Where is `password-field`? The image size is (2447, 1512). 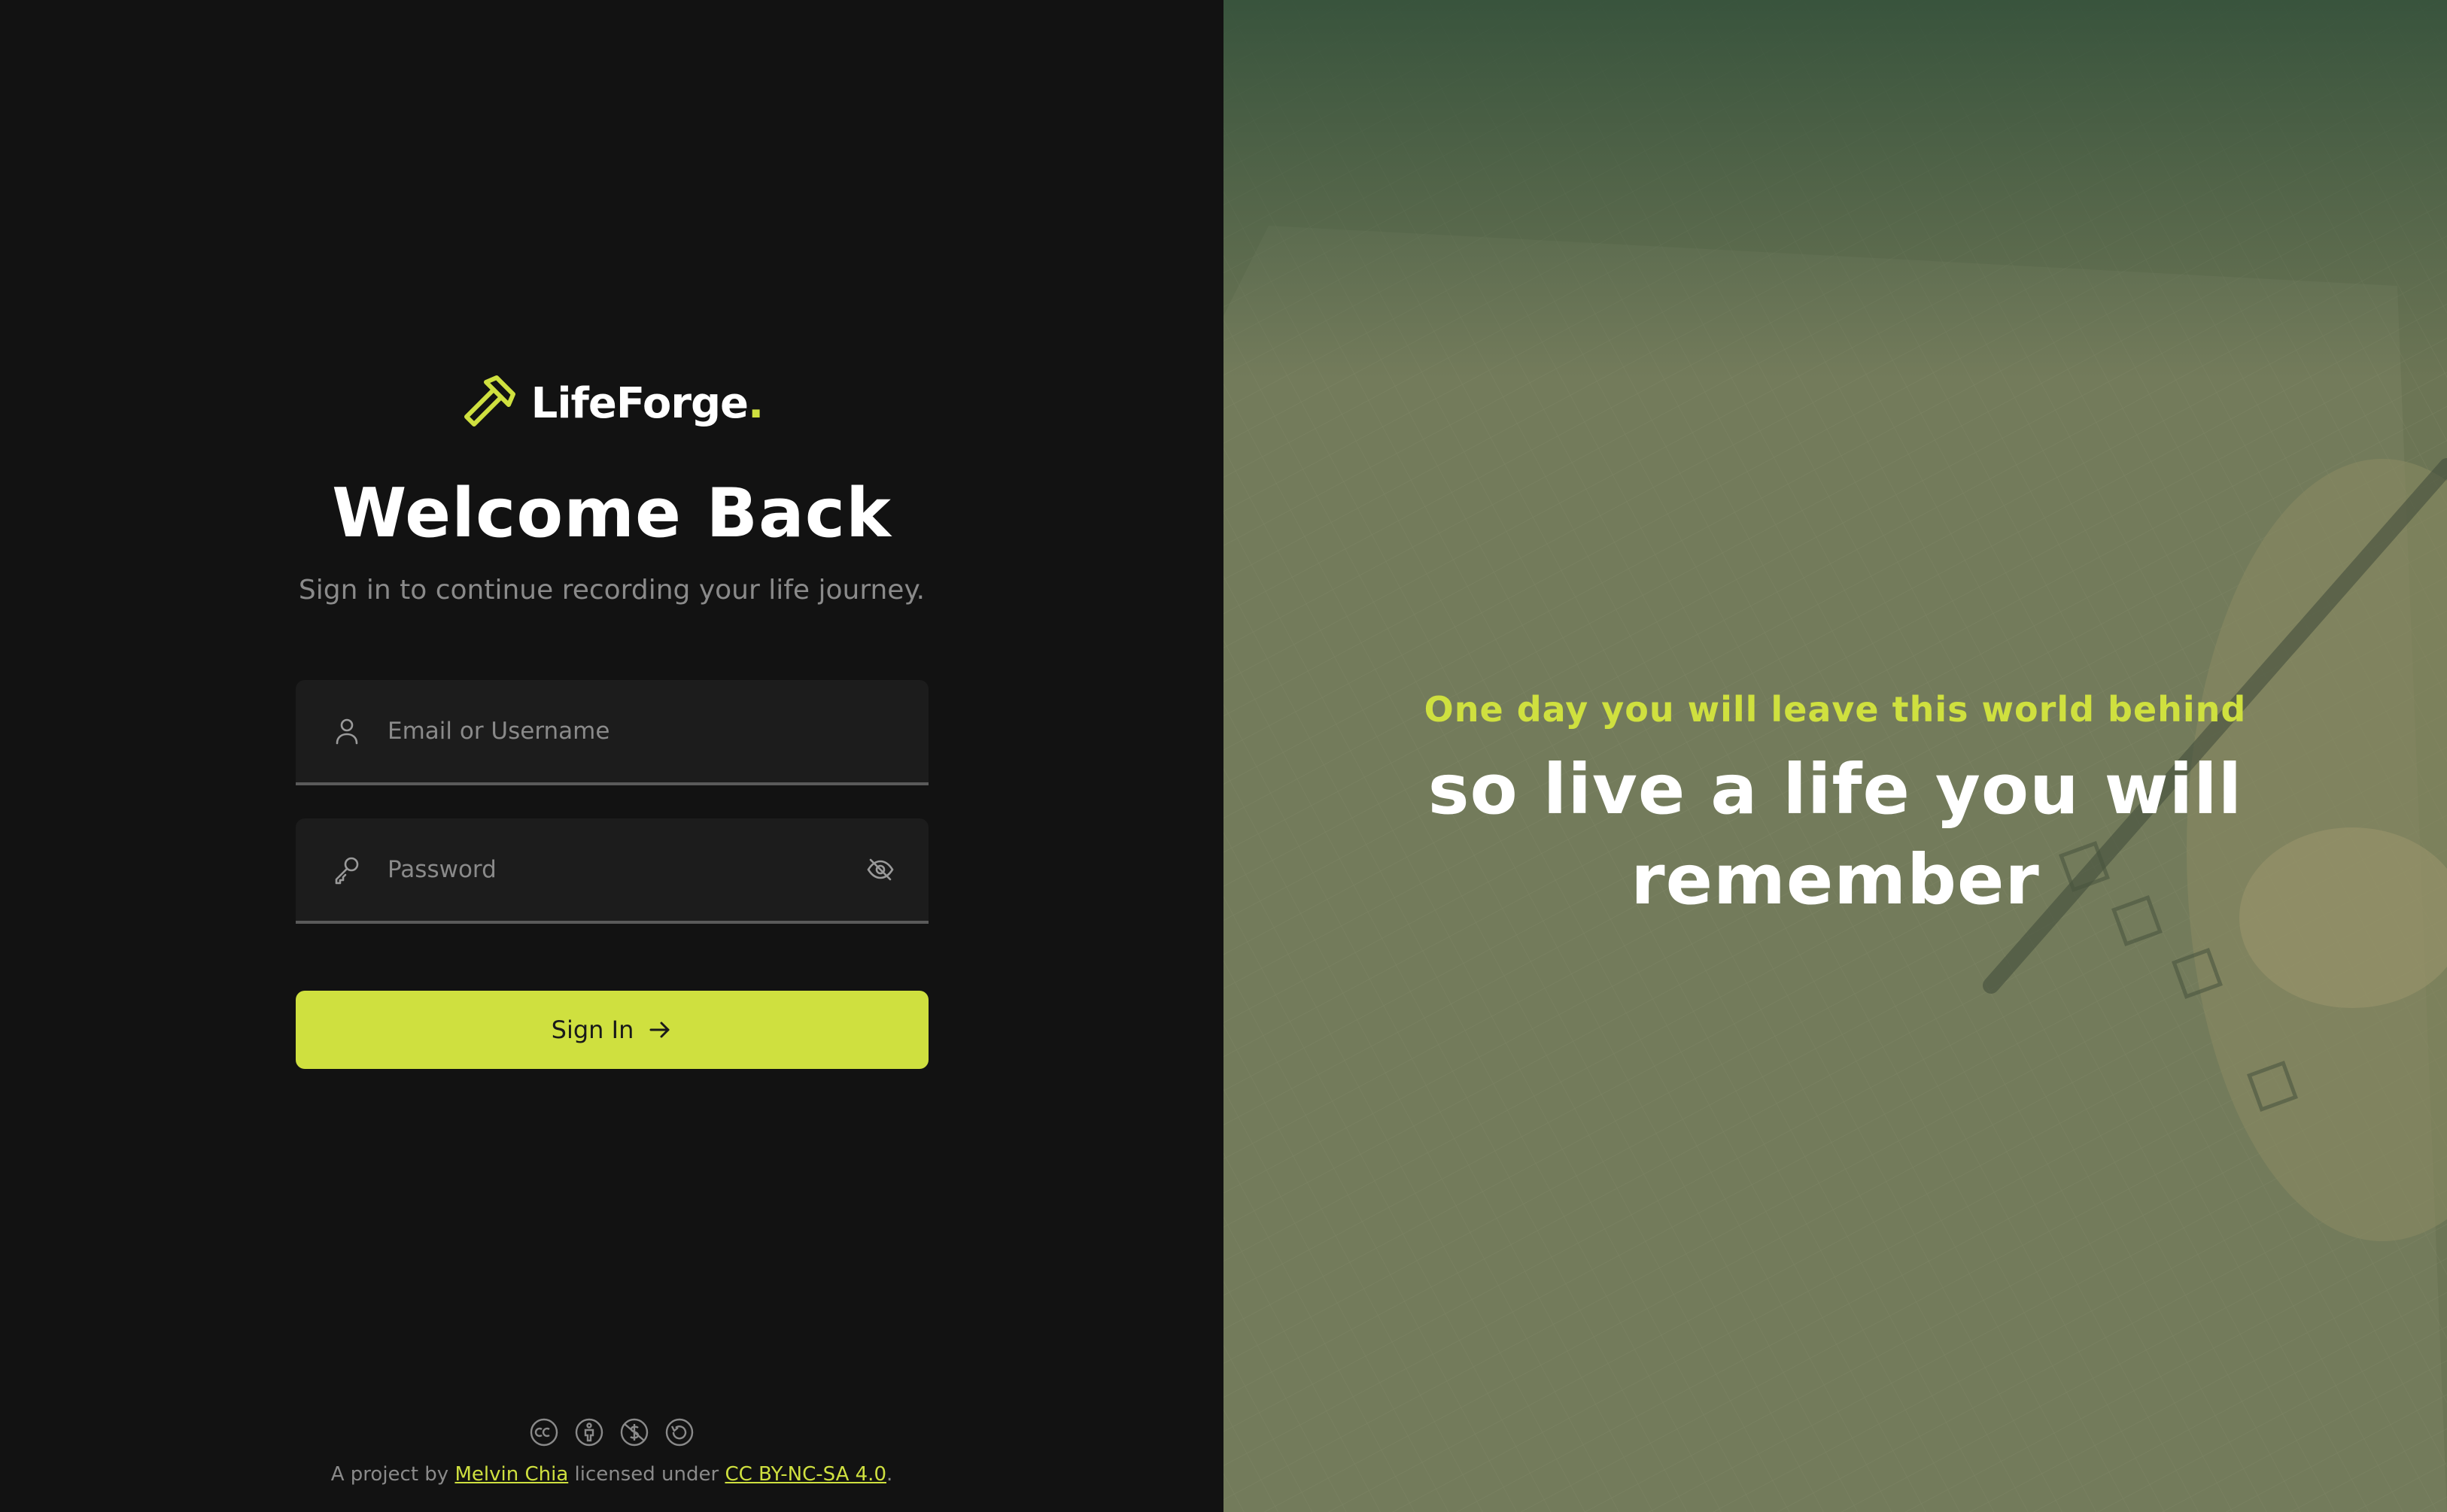 password-field is located at coordinates (612, 871).